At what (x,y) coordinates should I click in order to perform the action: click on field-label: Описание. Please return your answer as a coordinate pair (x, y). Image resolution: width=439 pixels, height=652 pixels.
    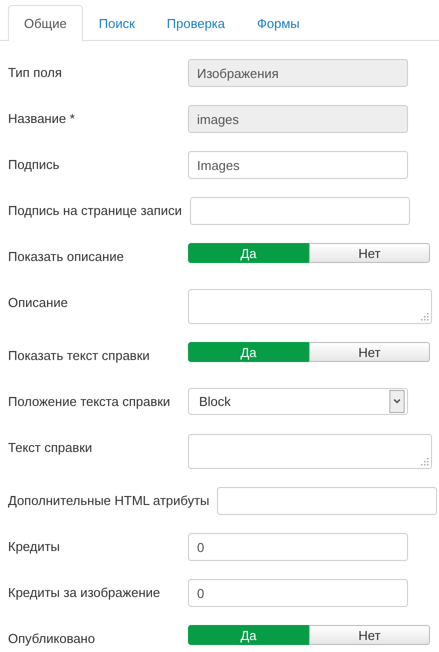
    Looking at the image, I should click on (38, 303).